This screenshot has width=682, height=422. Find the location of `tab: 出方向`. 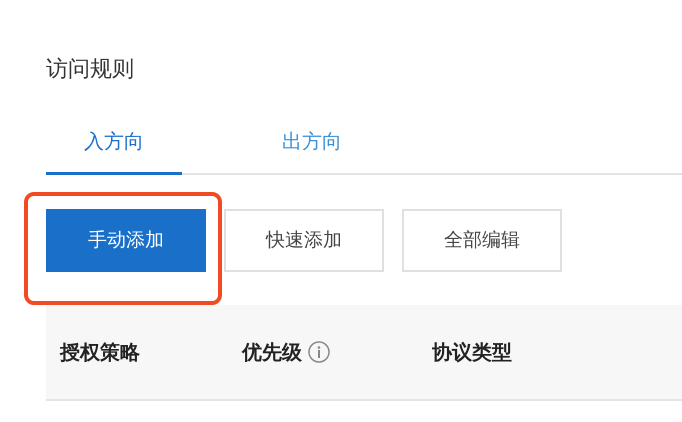

tab: 出方向 is located at coordinates (312, 150).